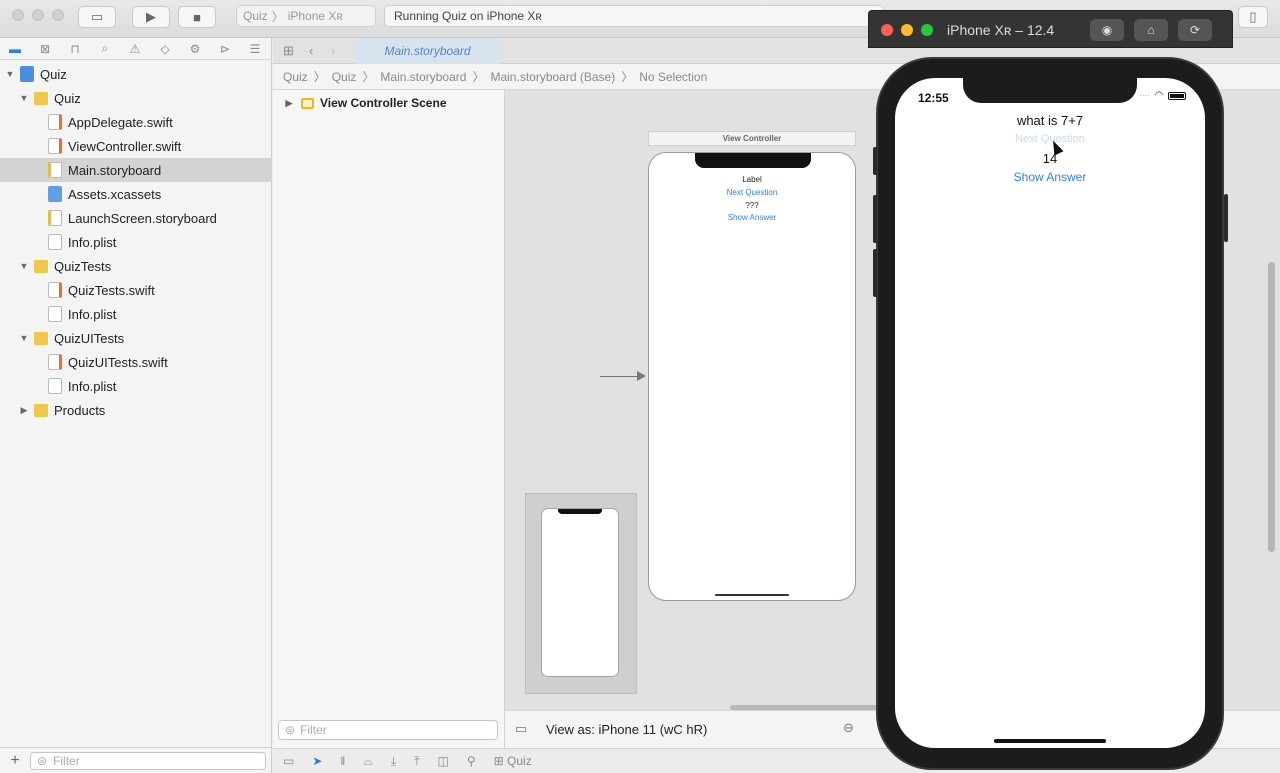 The image size is (1280, 773). Describe the element at coordinates (752, 192) in the screenshot. I see `next-question-button: Next Question` at that location.